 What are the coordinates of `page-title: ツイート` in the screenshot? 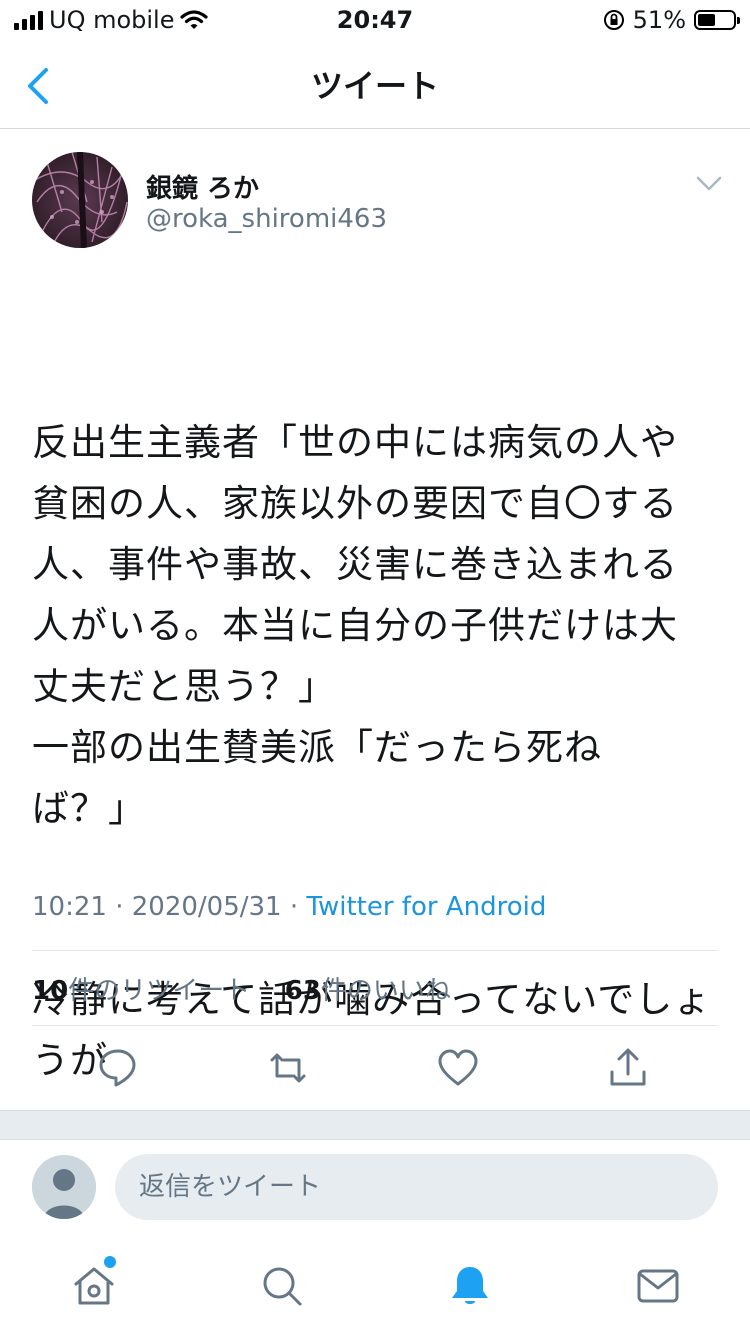 It's located at (374, 86).